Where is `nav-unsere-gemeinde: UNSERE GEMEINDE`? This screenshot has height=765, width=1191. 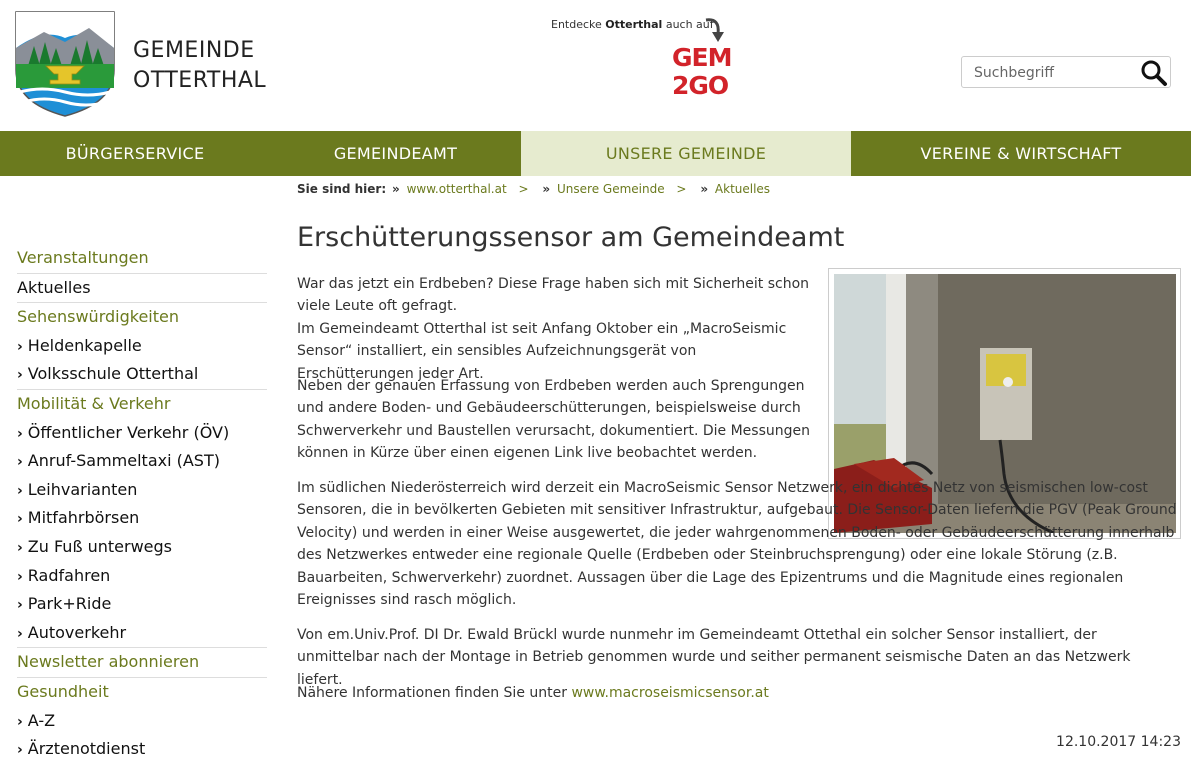
nav-unsere-gemeinde: UNSERE GEMEINDE is located at coordinates (686, 153).